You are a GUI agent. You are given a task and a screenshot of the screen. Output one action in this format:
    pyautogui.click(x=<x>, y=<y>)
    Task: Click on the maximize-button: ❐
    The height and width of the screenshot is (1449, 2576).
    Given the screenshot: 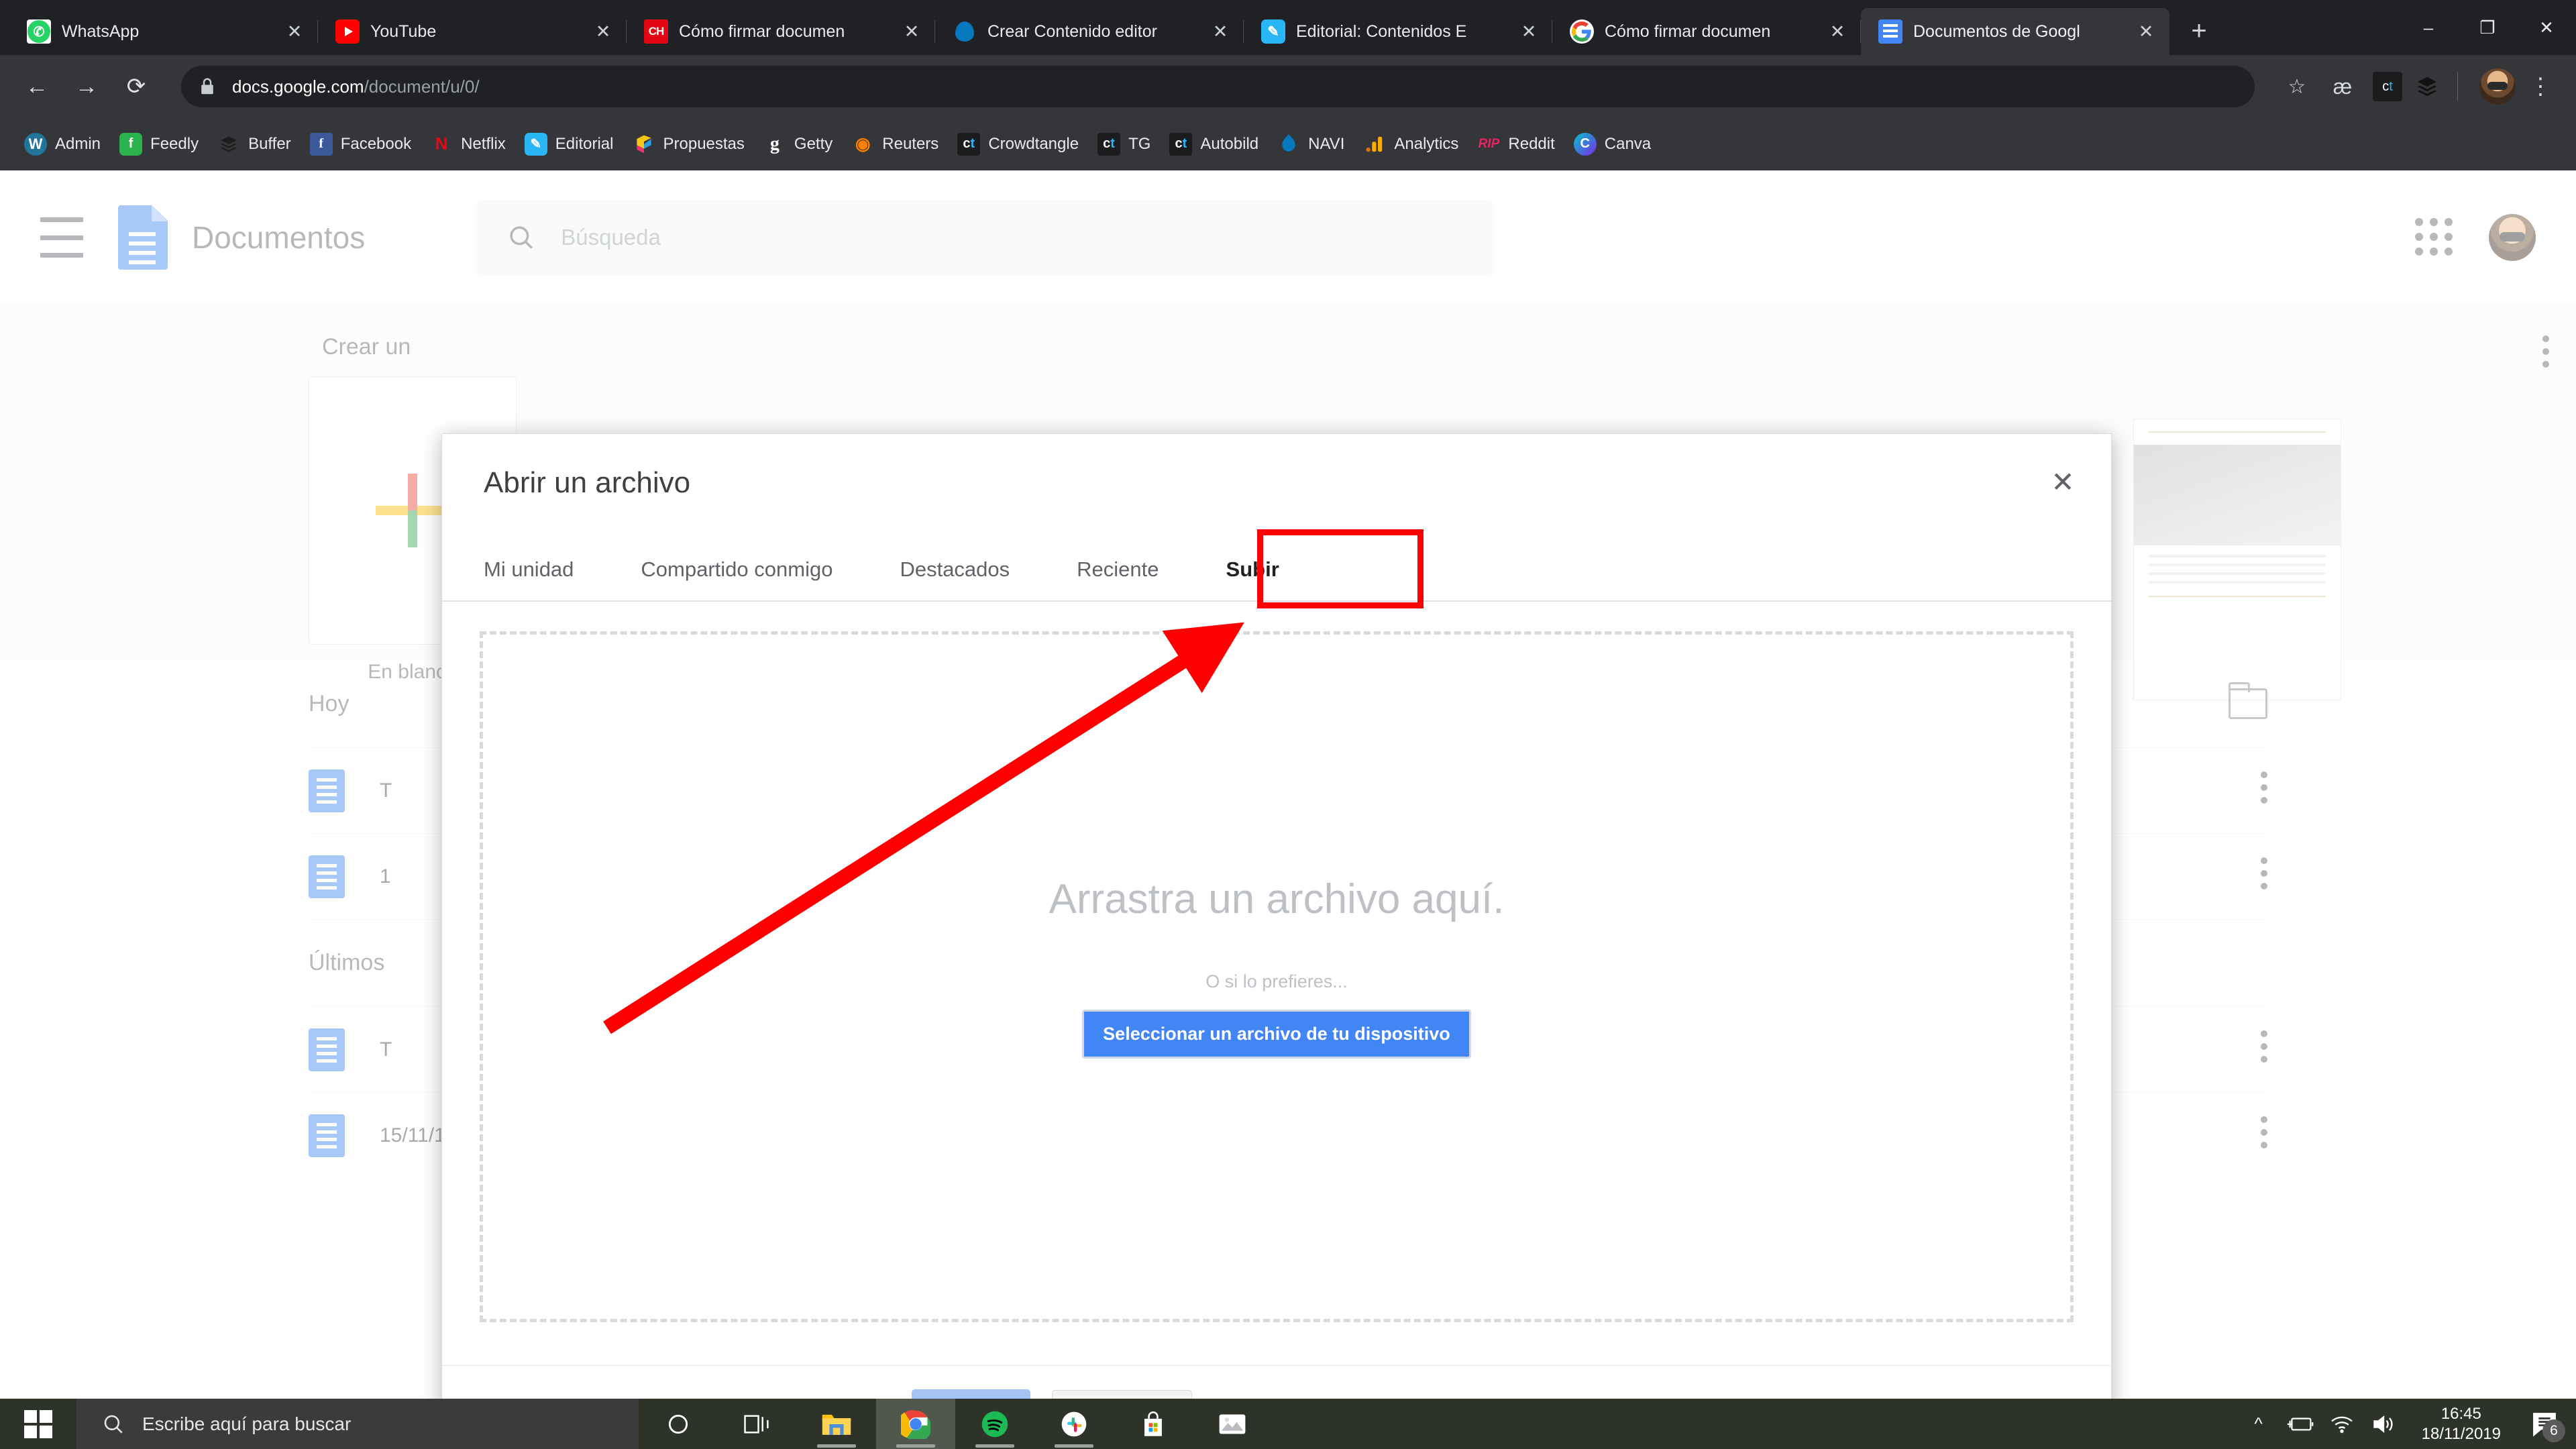 What is the action you would take?
    pyautogui.click(x=2487, y=27)
    